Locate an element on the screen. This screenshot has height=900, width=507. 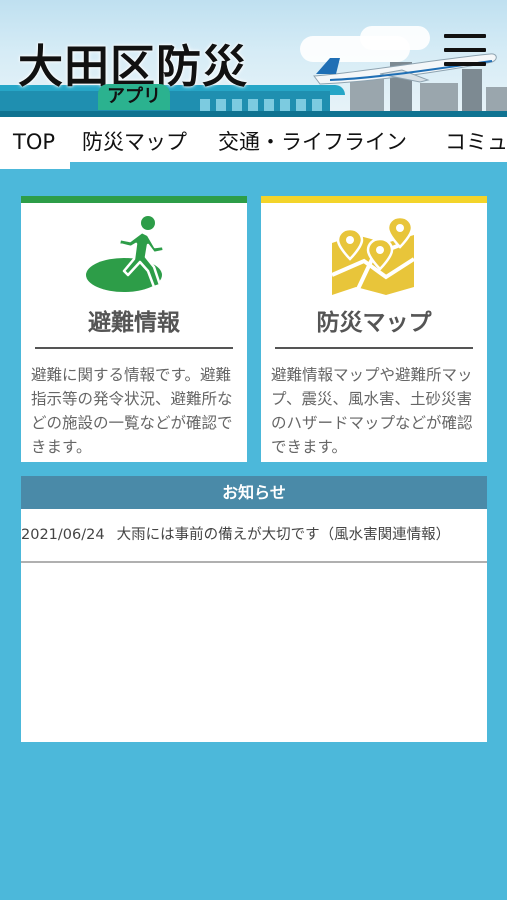
tab-top: TOP is located at coordinates (34, 142).